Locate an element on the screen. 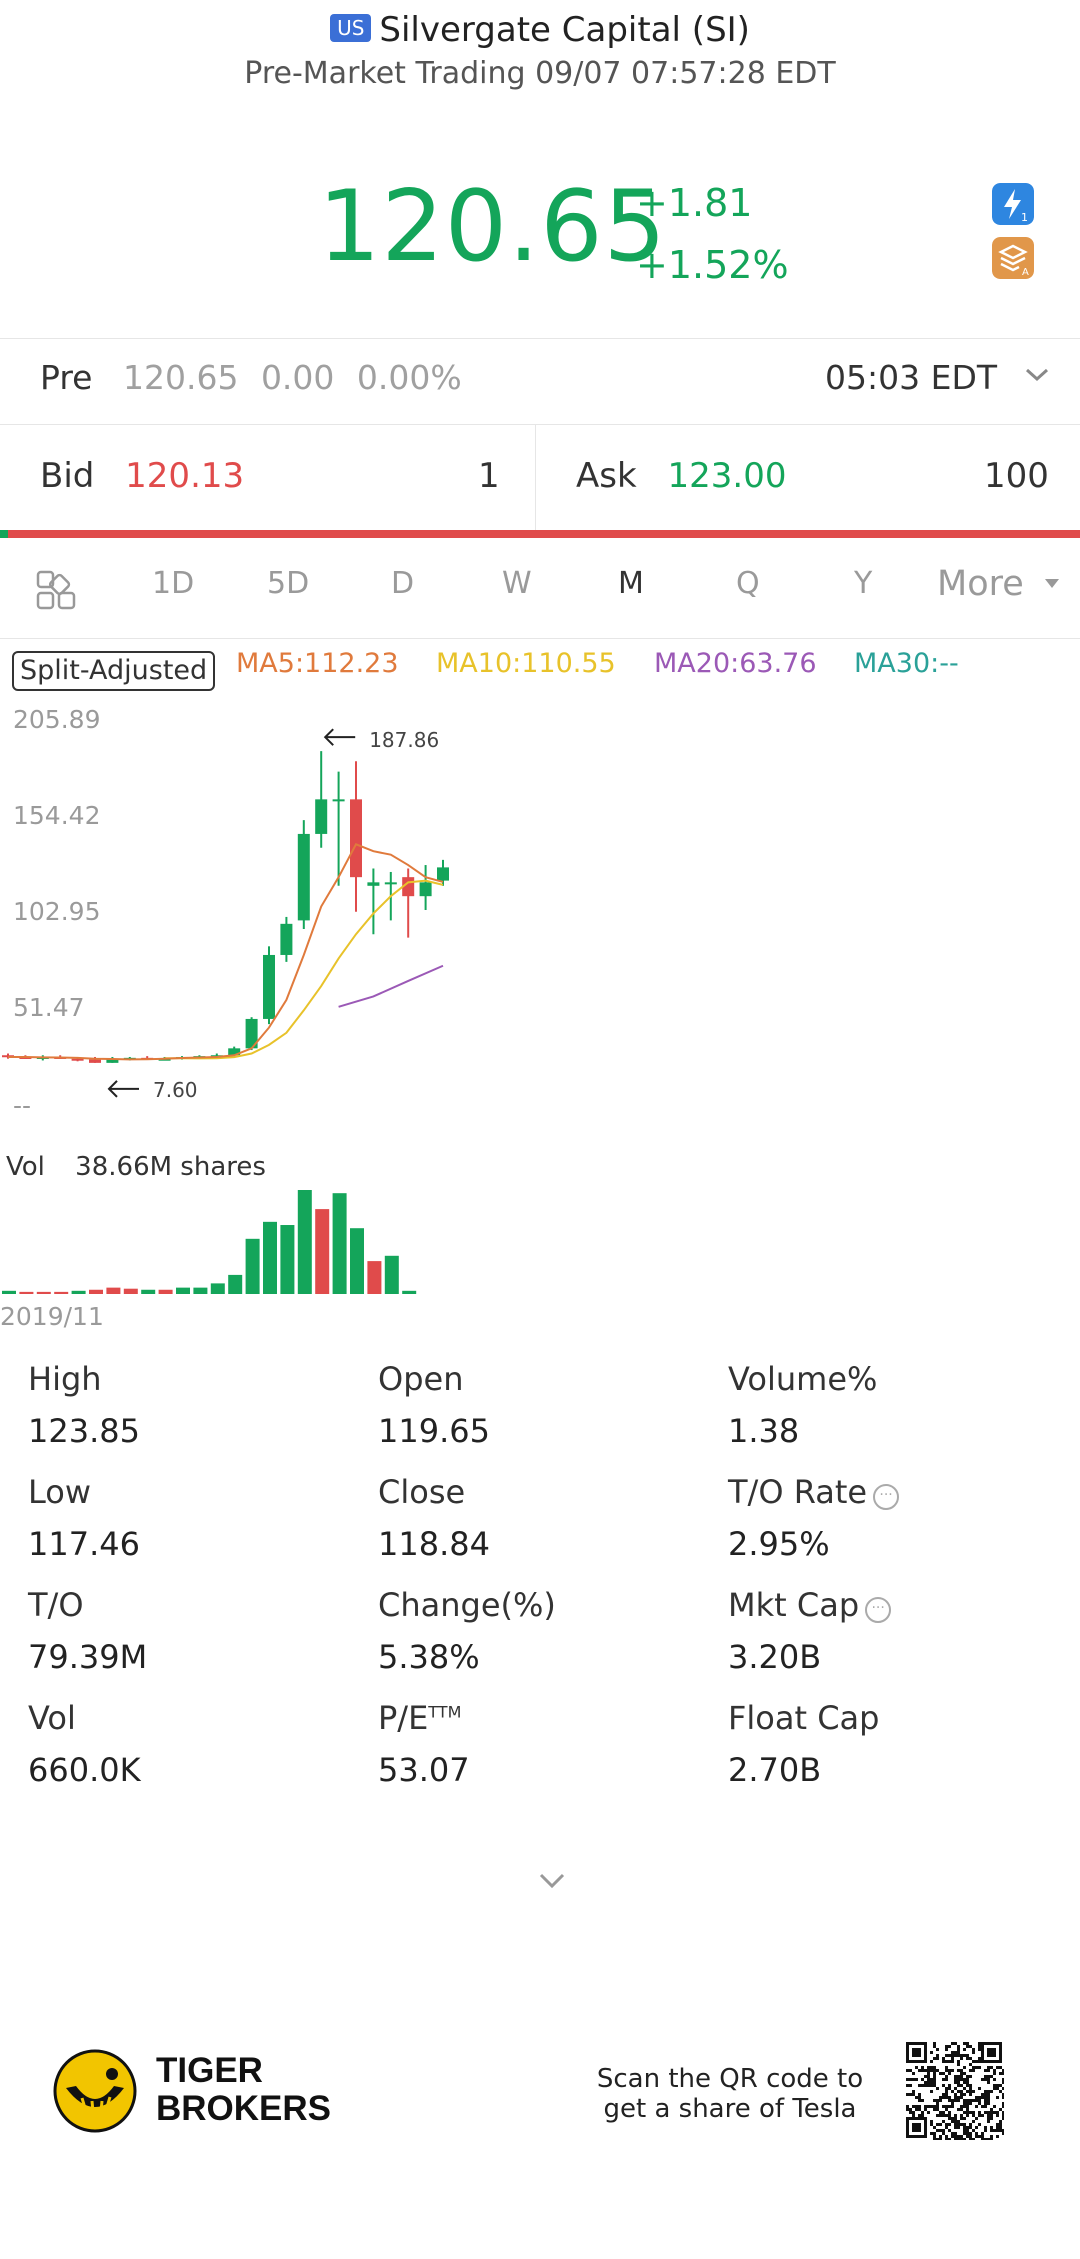 This screenshot has width=1080, height=2259. stat-value: 5.38% is located at coordinates (429, 1657).